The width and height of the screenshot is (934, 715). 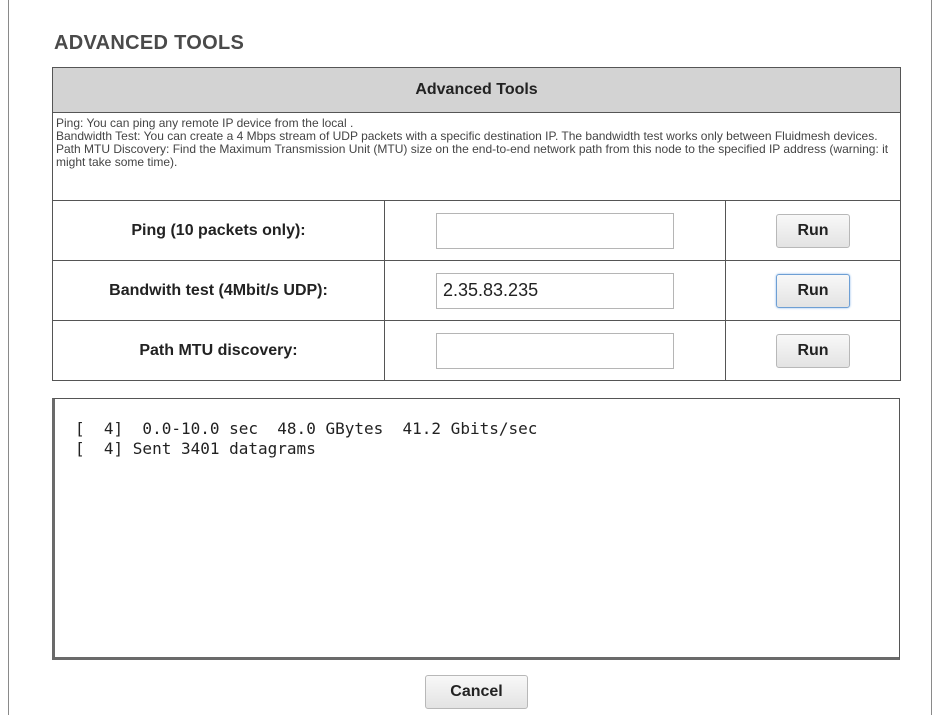 What do you see at coordinates (218, 230) in the screenshot?
I see `ping-label: Ping (10 packets only):` at bounding box center [218, 230].